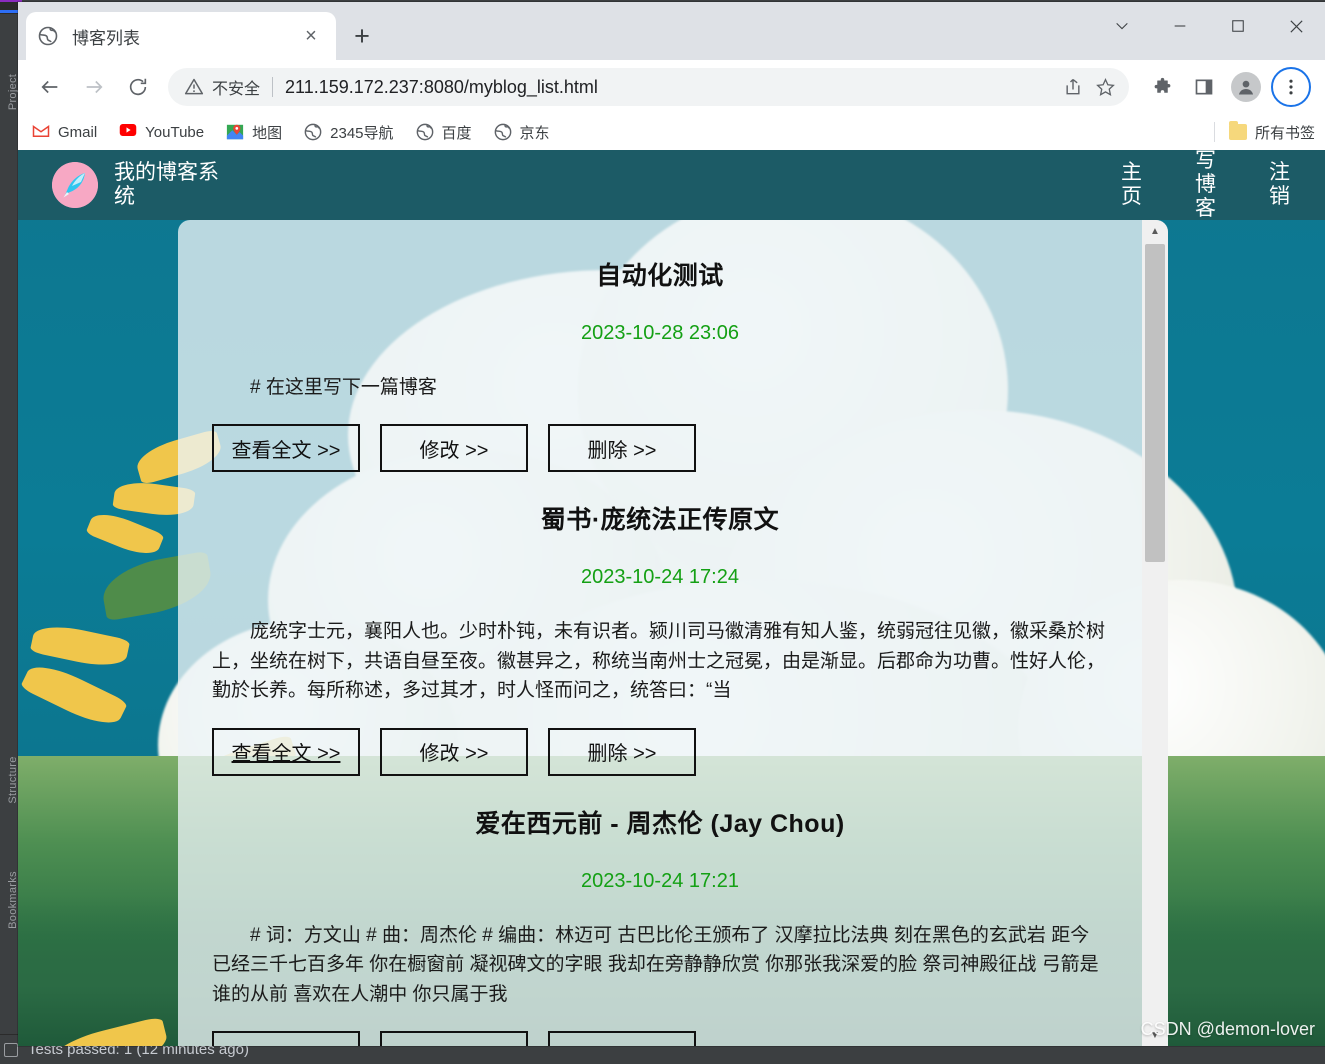 The height and width of the screenshot is (1064, 1325). Describe the element at coordinates (534, 133) in the screenshot. I see `bookmark-label: 京东` at that location.